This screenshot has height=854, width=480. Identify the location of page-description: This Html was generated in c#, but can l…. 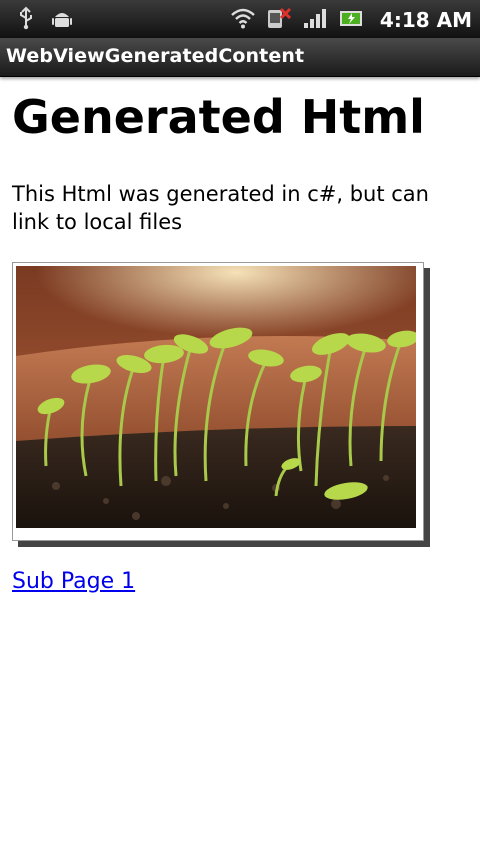
(220, 208).